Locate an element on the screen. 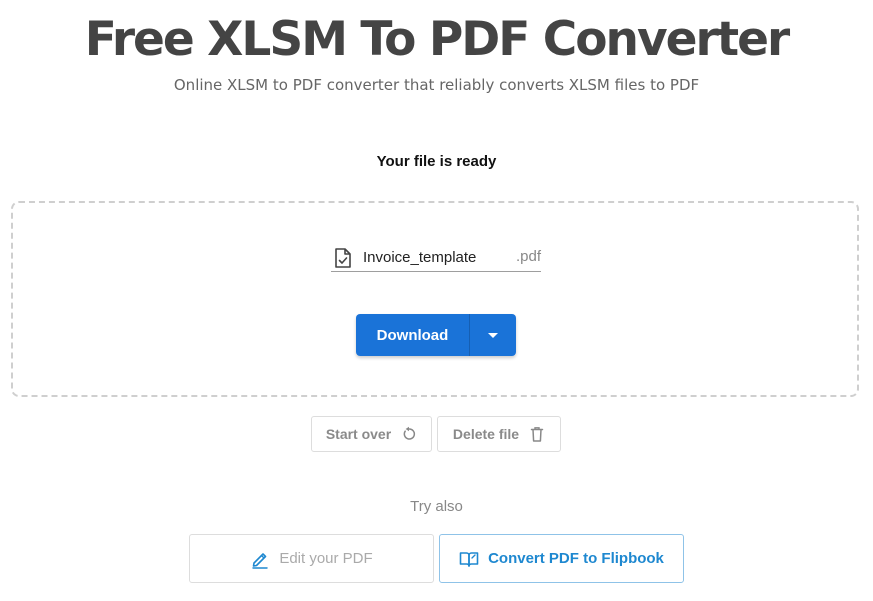 The width and height of the screenshot is (873, 601). download-button: Download is located at coordinates (413, 335).